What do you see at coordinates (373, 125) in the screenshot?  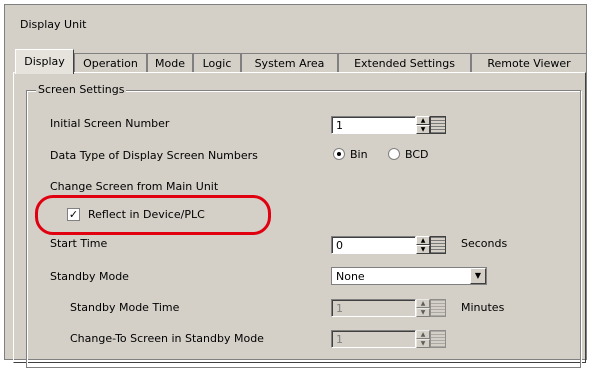 I see `initial-screen-number-input: 1` at bounding box center [373, 125].